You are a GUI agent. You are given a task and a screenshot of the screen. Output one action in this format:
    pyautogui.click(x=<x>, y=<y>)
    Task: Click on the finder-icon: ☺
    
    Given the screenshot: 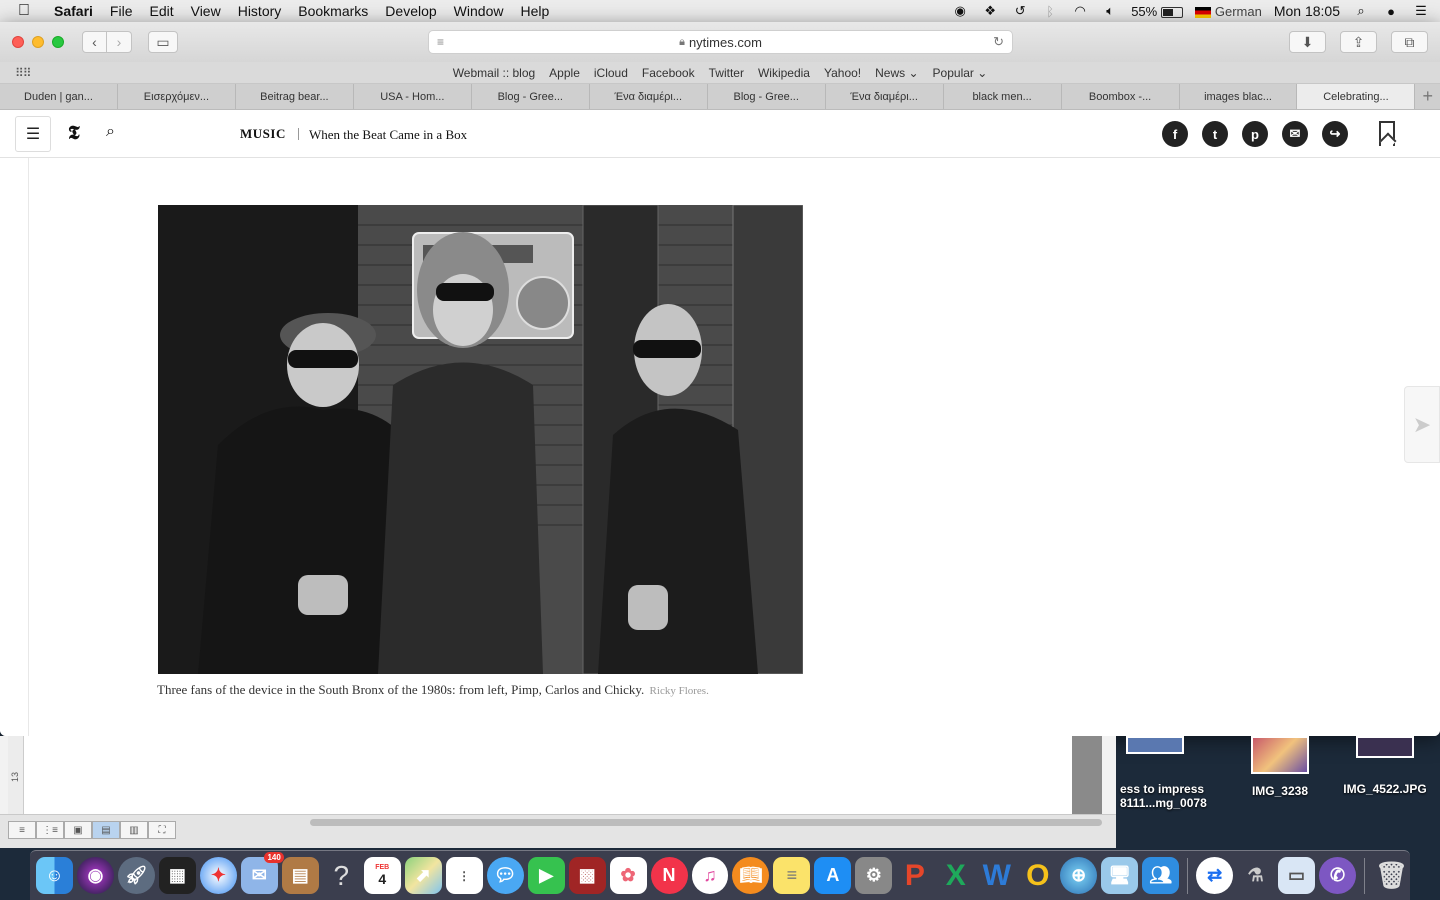 What is the action you would take?
    pyautogui.click(x=54, y=875)
    